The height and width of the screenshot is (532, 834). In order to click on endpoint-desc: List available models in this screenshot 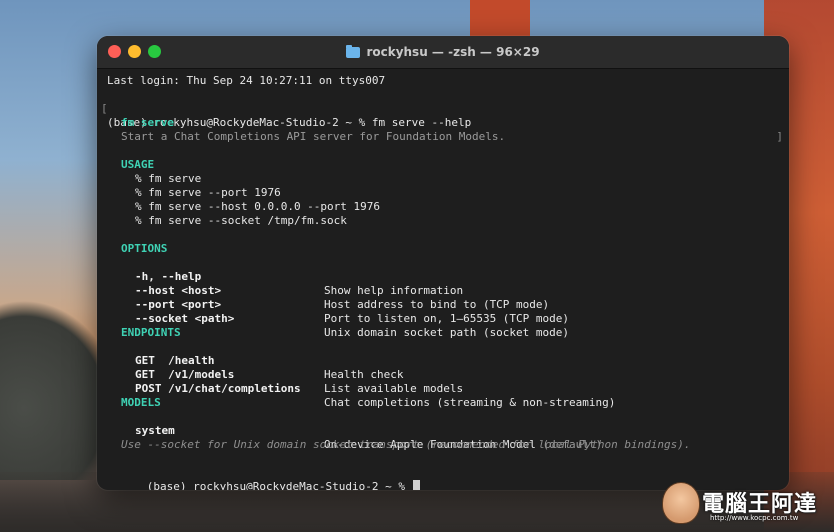, I will do `click(394, 388)`.